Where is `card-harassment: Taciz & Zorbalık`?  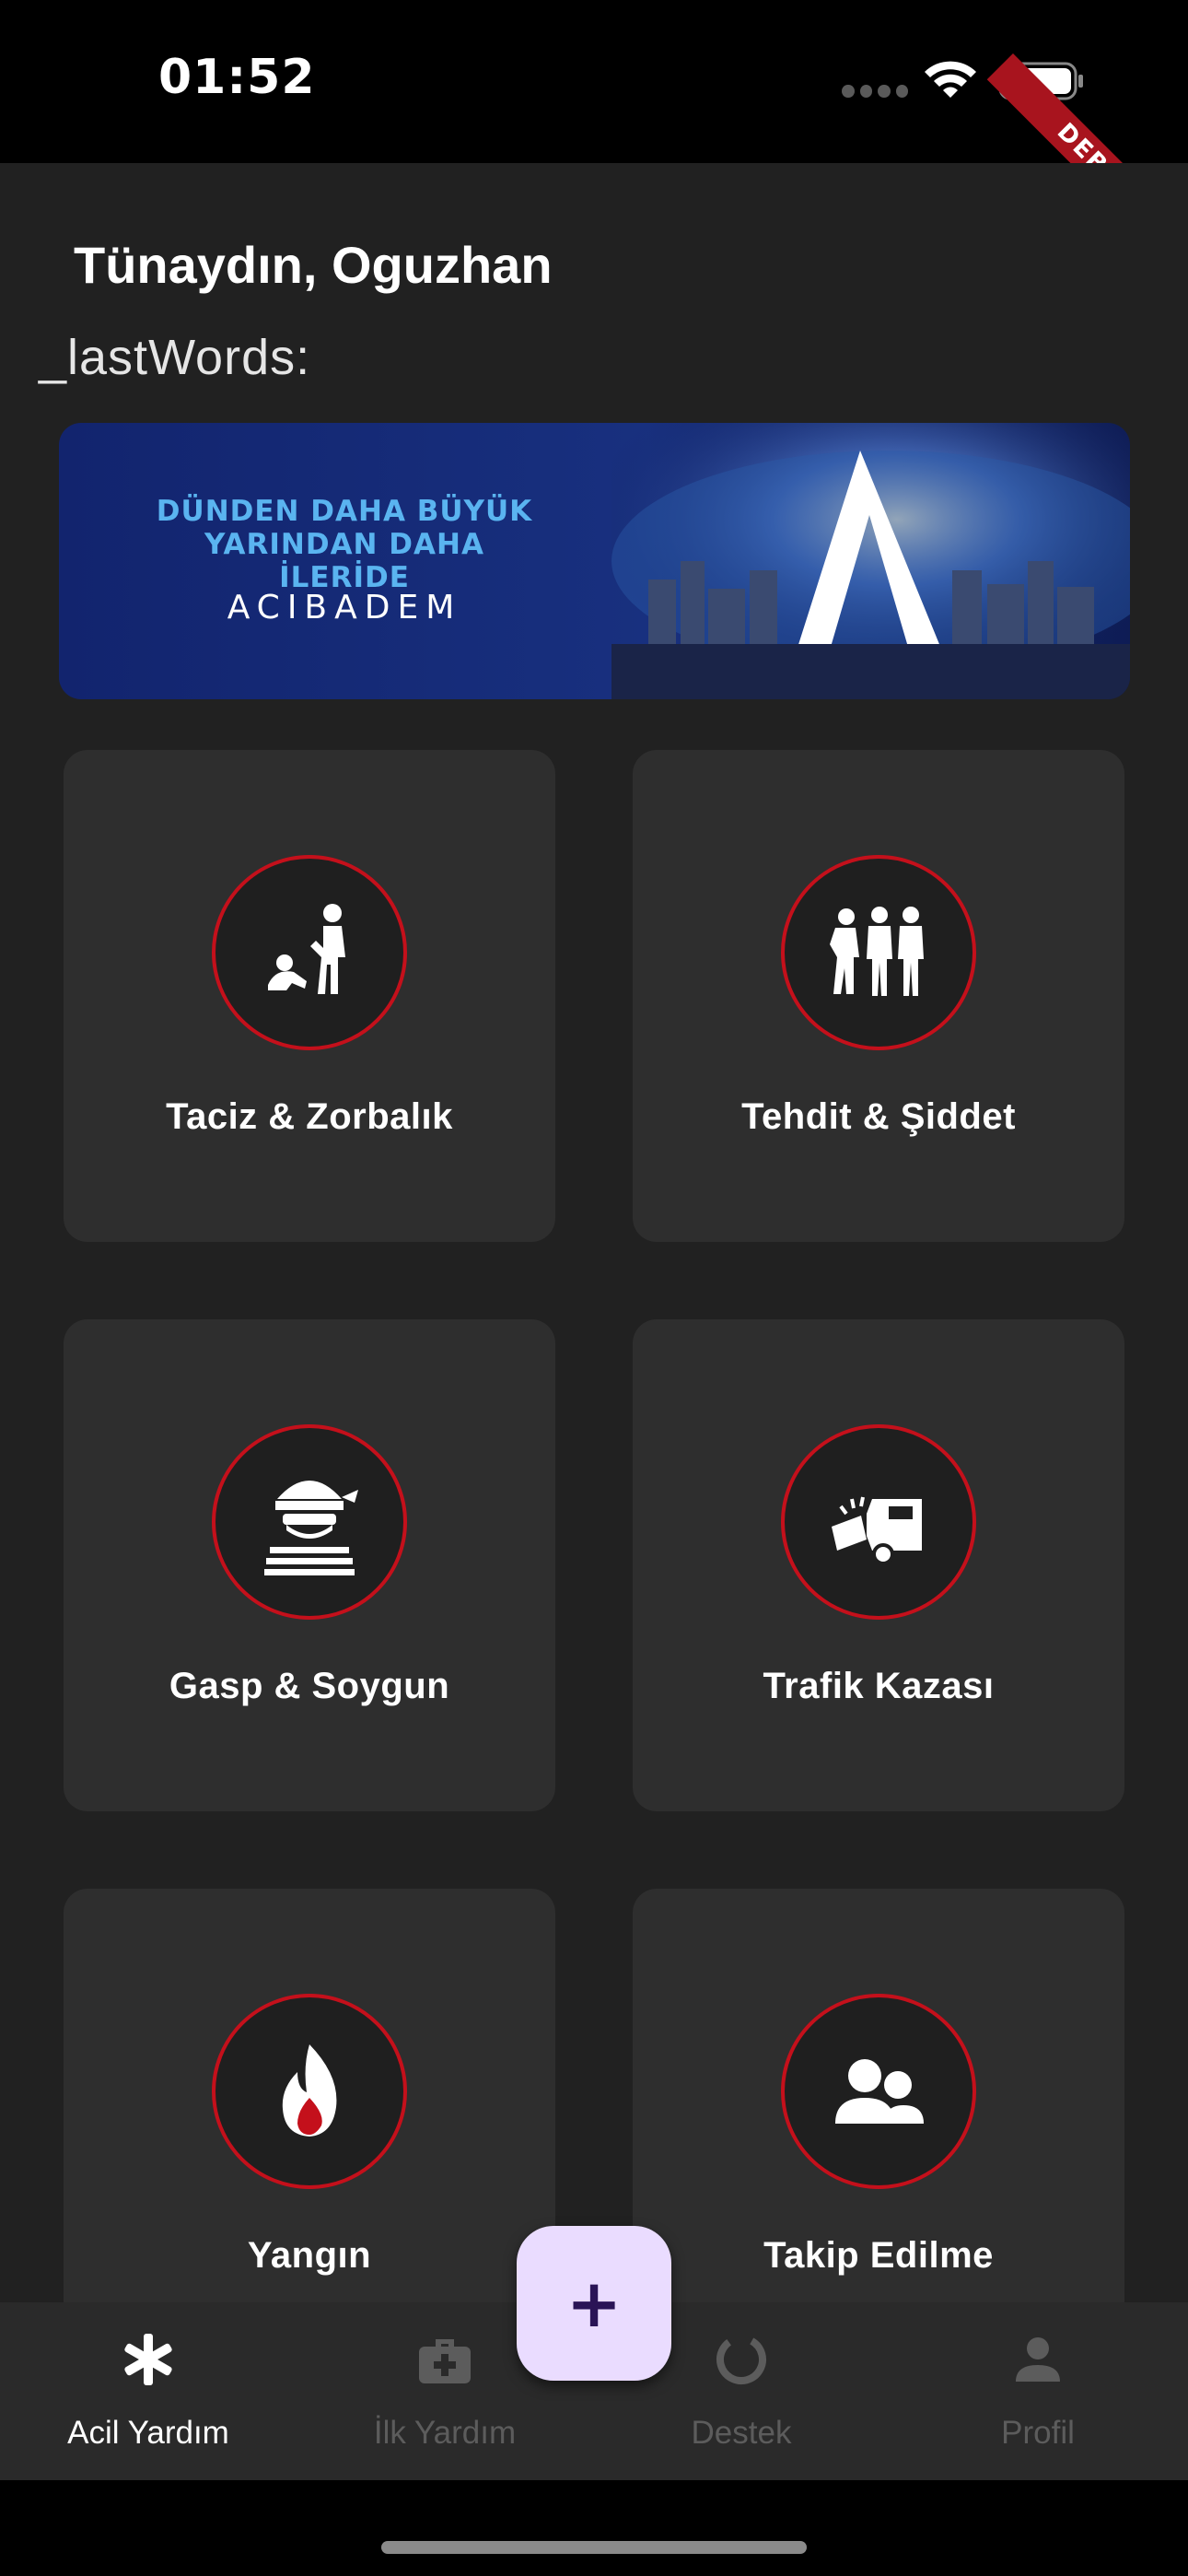
card-harassment: Taciz & Zorbalık is located at coordinates (309, 996).